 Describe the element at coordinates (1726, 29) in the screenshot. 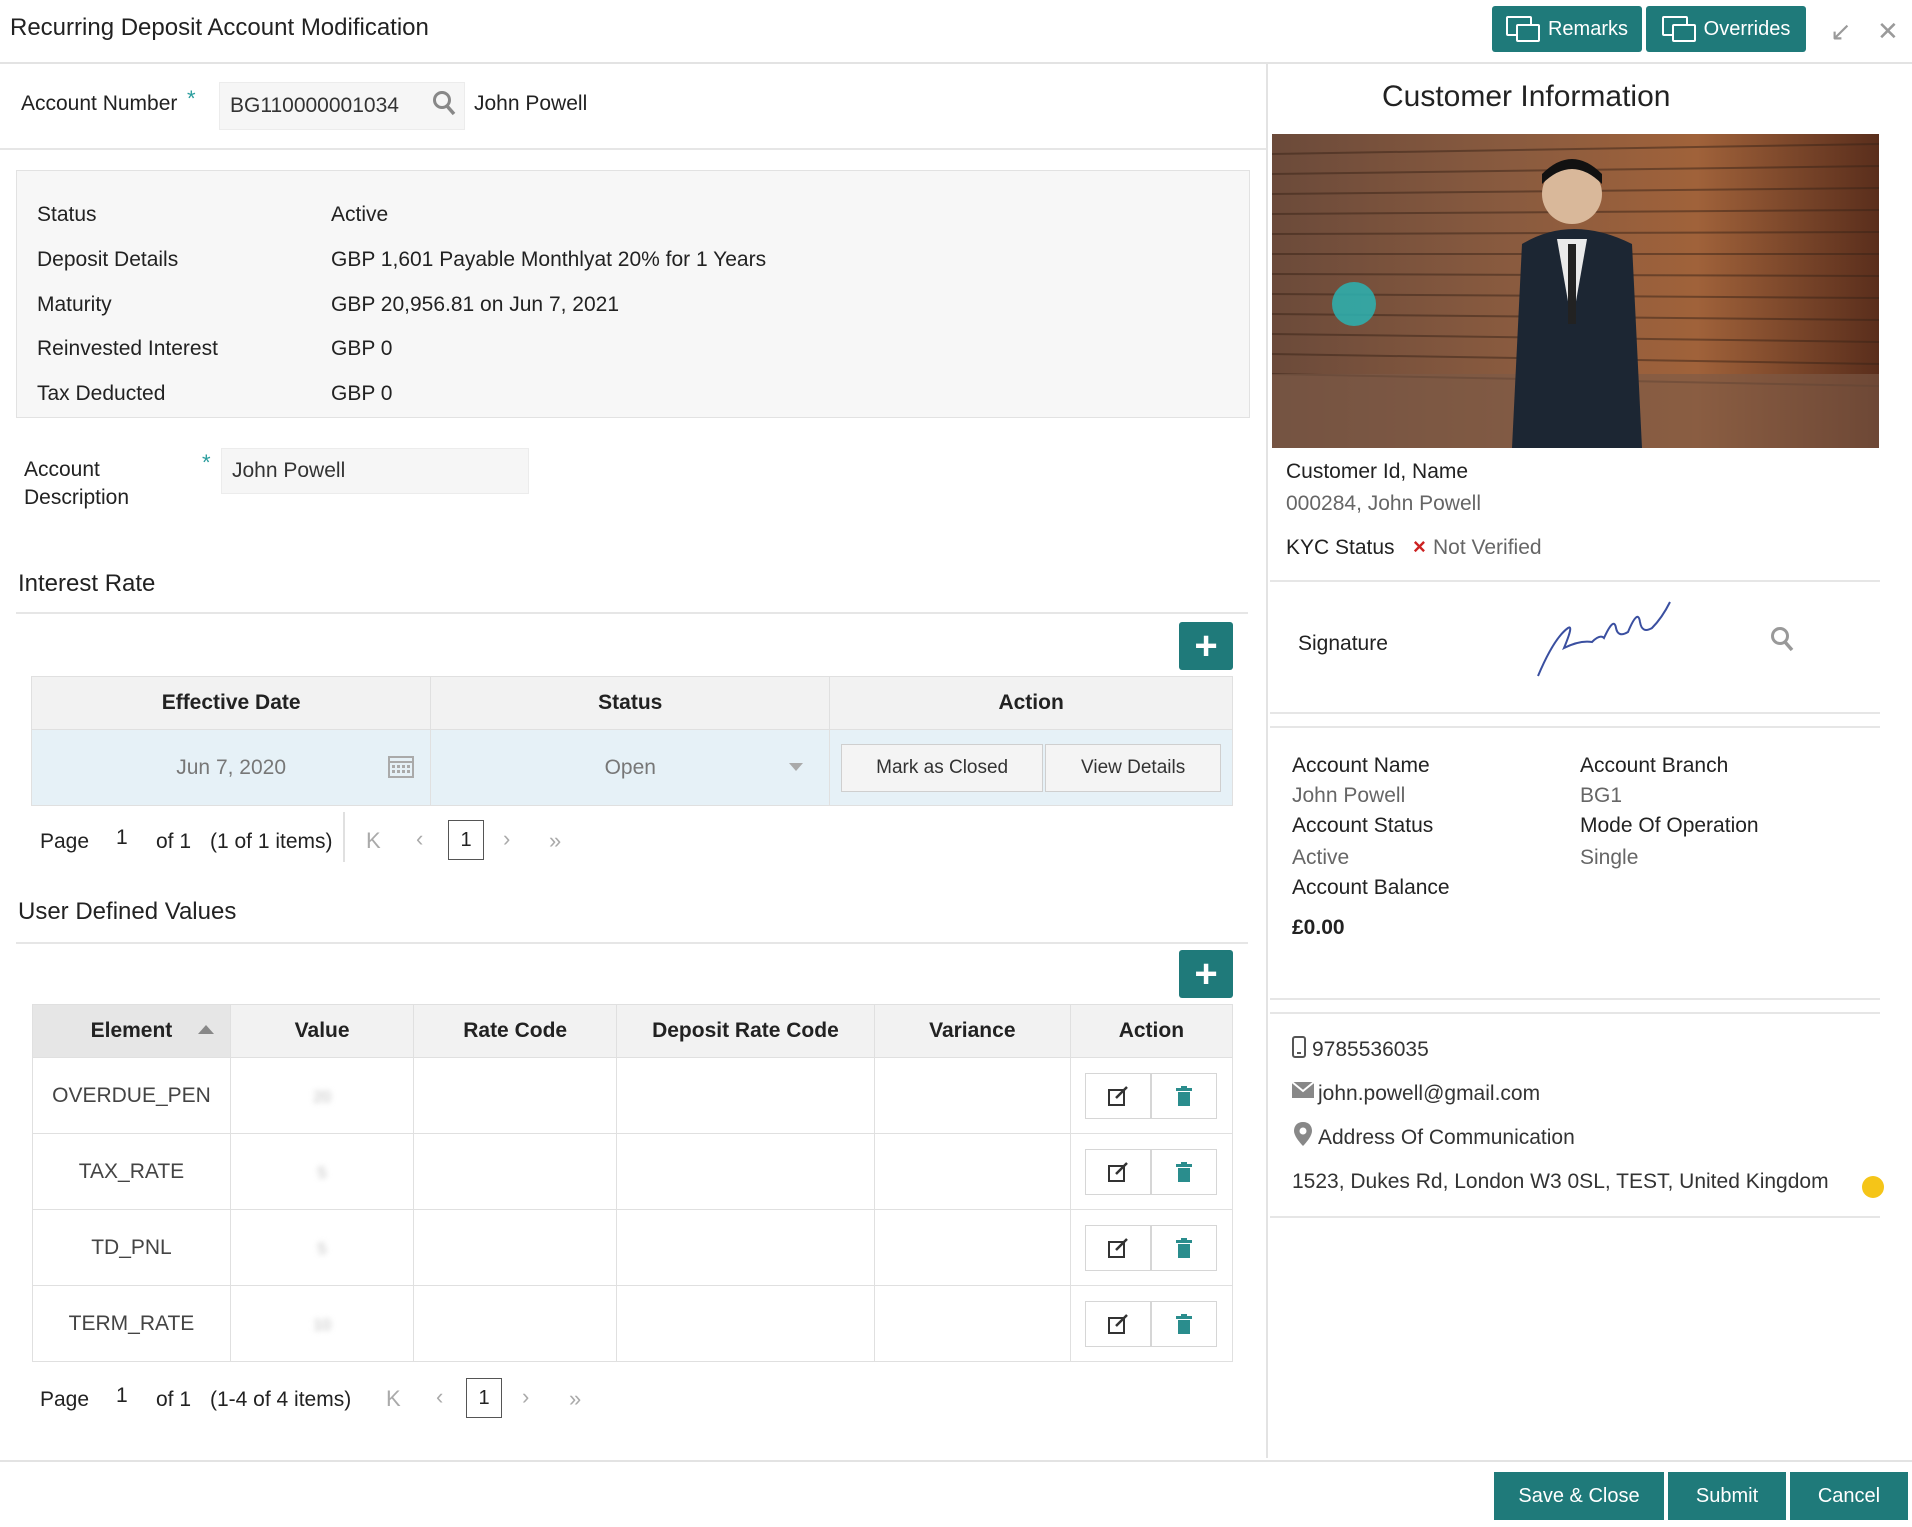

I see `overrides-button: Overrides` at that location.